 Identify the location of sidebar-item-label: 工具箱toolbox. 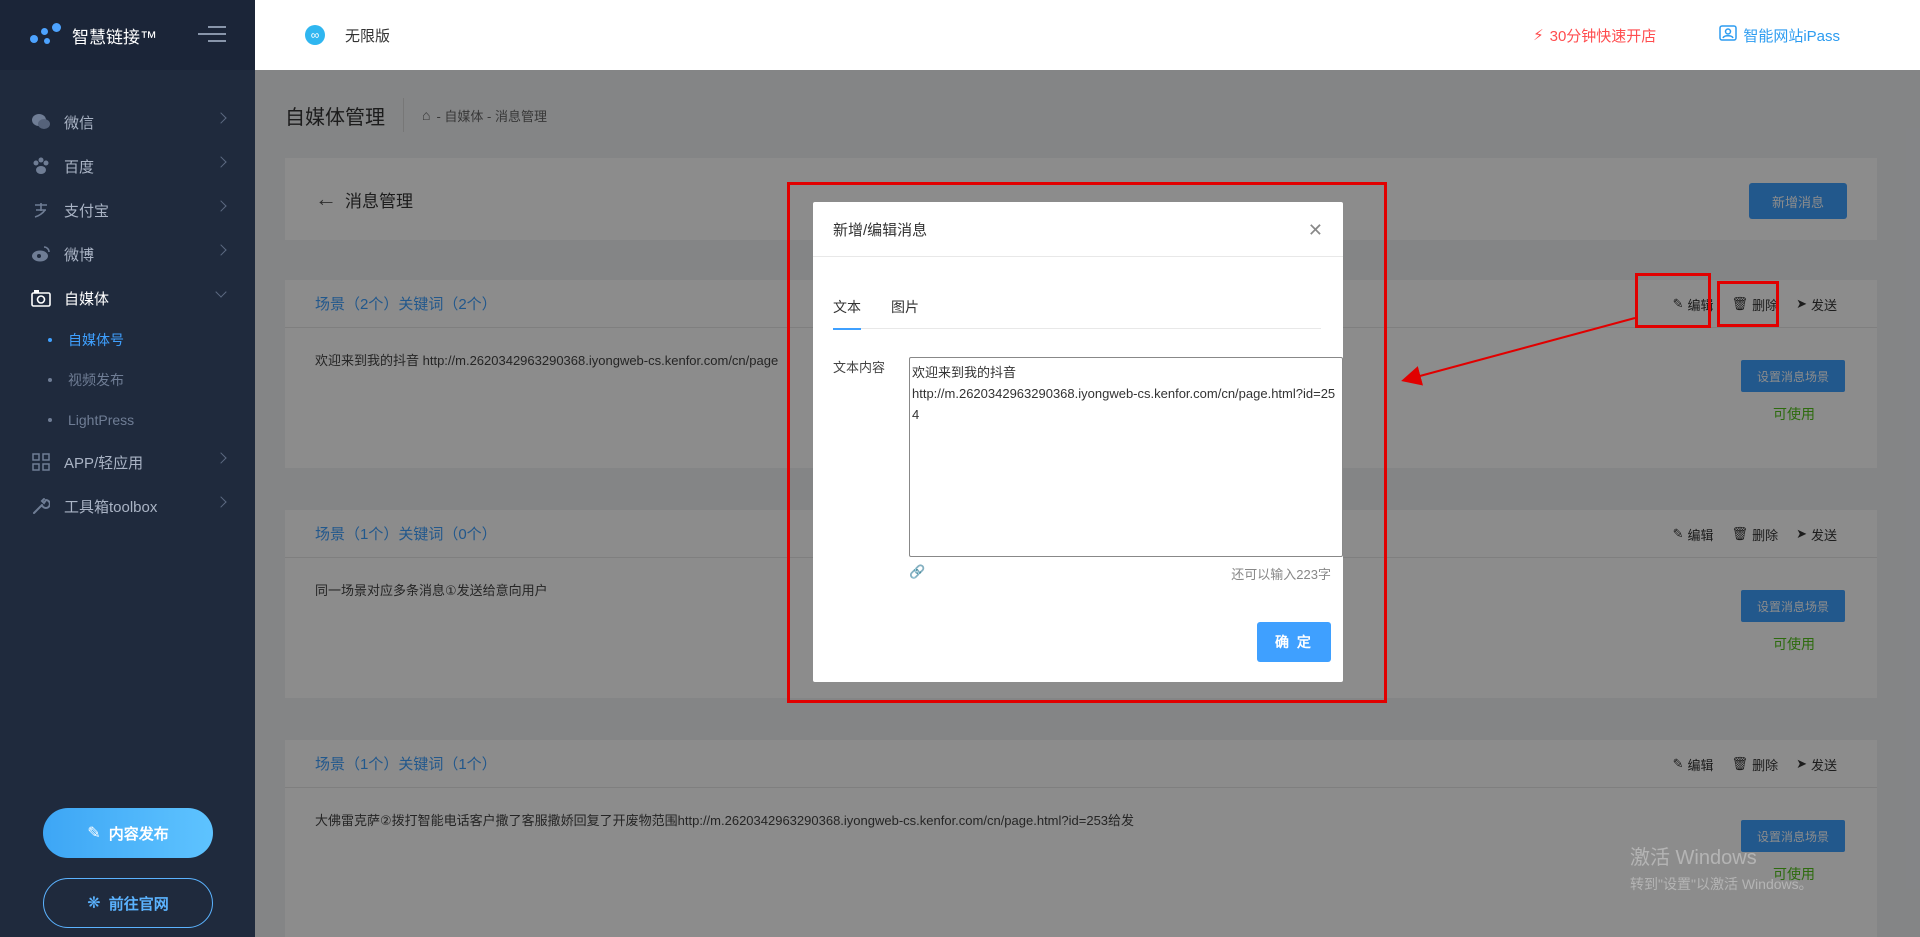
(111, 507).